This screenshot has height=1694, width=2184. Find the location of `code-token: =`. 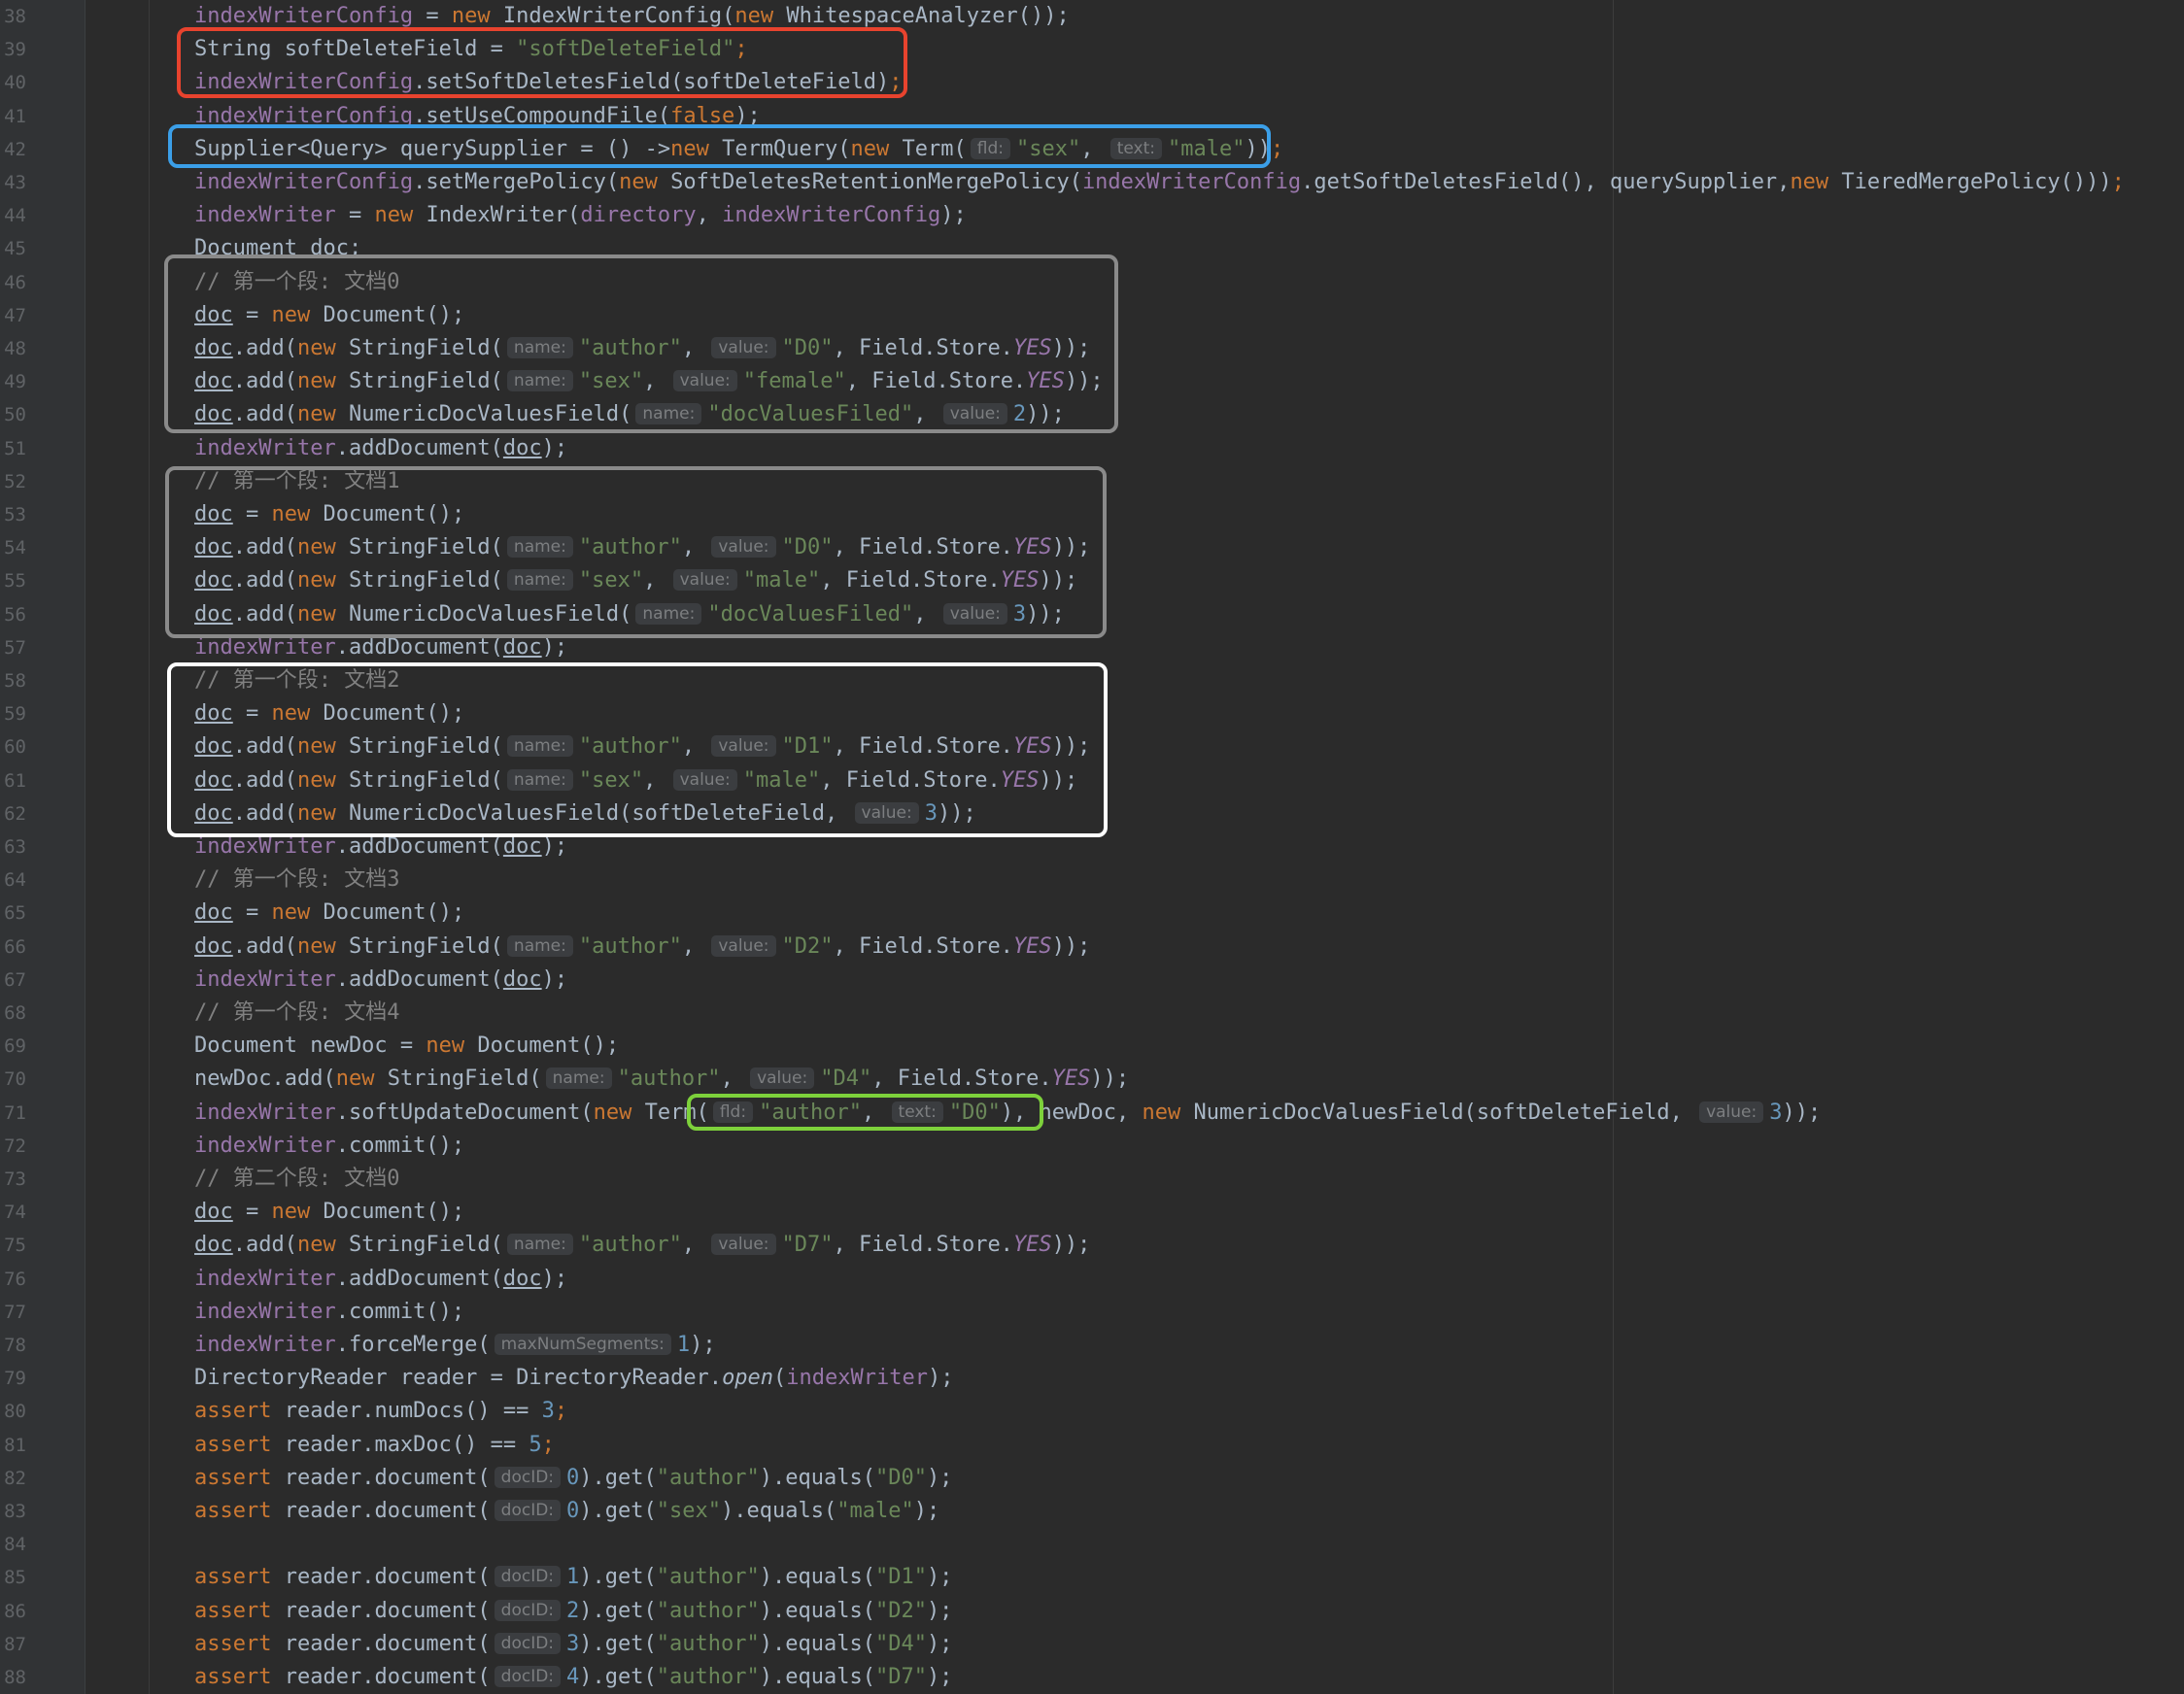

code-token: = is located at coordinates (252, 913).